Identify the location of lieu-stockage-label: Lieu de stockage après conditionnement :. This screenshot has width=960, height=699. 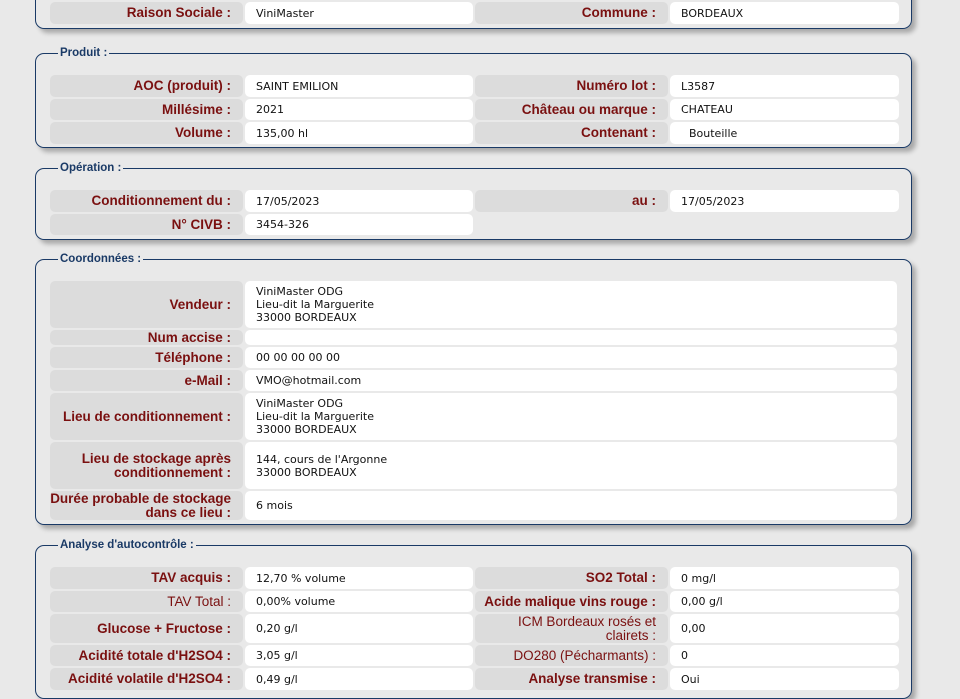
(146, 465).